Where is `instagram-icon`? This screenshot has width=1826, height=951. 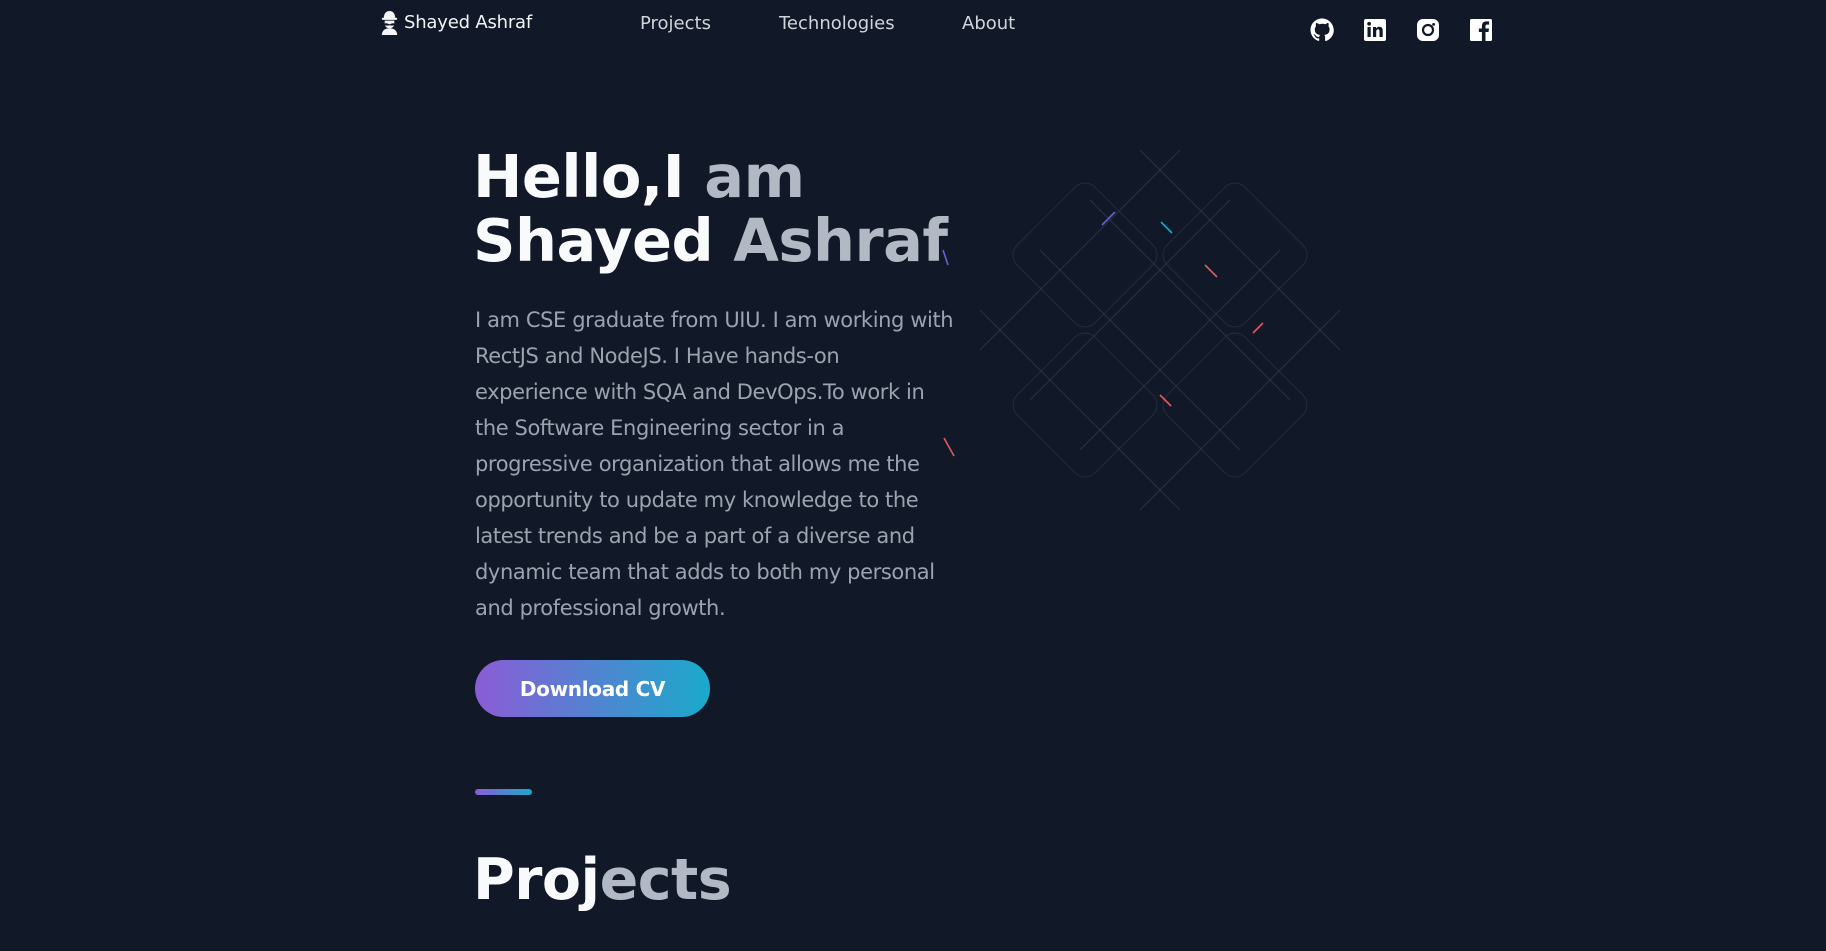 instagram-icon is located at coordinates (1428, 30).